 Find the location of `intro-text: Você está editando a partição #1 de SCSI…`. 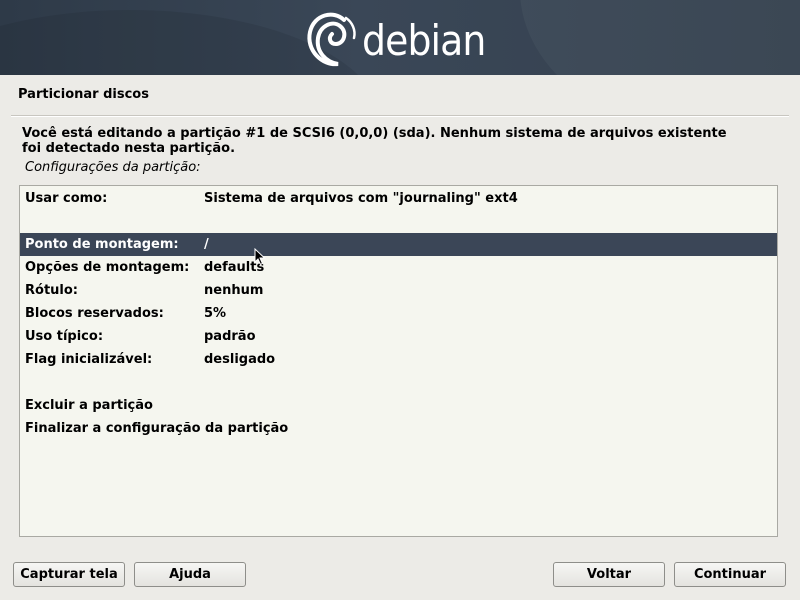

intro-text: Você está editando a partição #1 de SCSI… is located at coordinates (374, 141).